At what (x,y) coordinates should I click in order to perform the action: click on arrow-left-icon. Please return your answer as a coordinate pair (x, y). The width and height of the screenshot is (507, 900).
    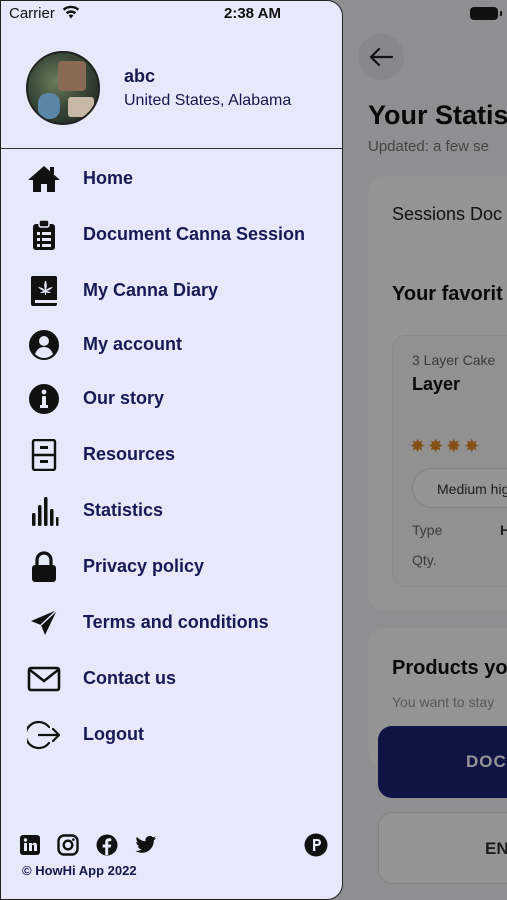
    Looking at the image, I should click on (381, 57).